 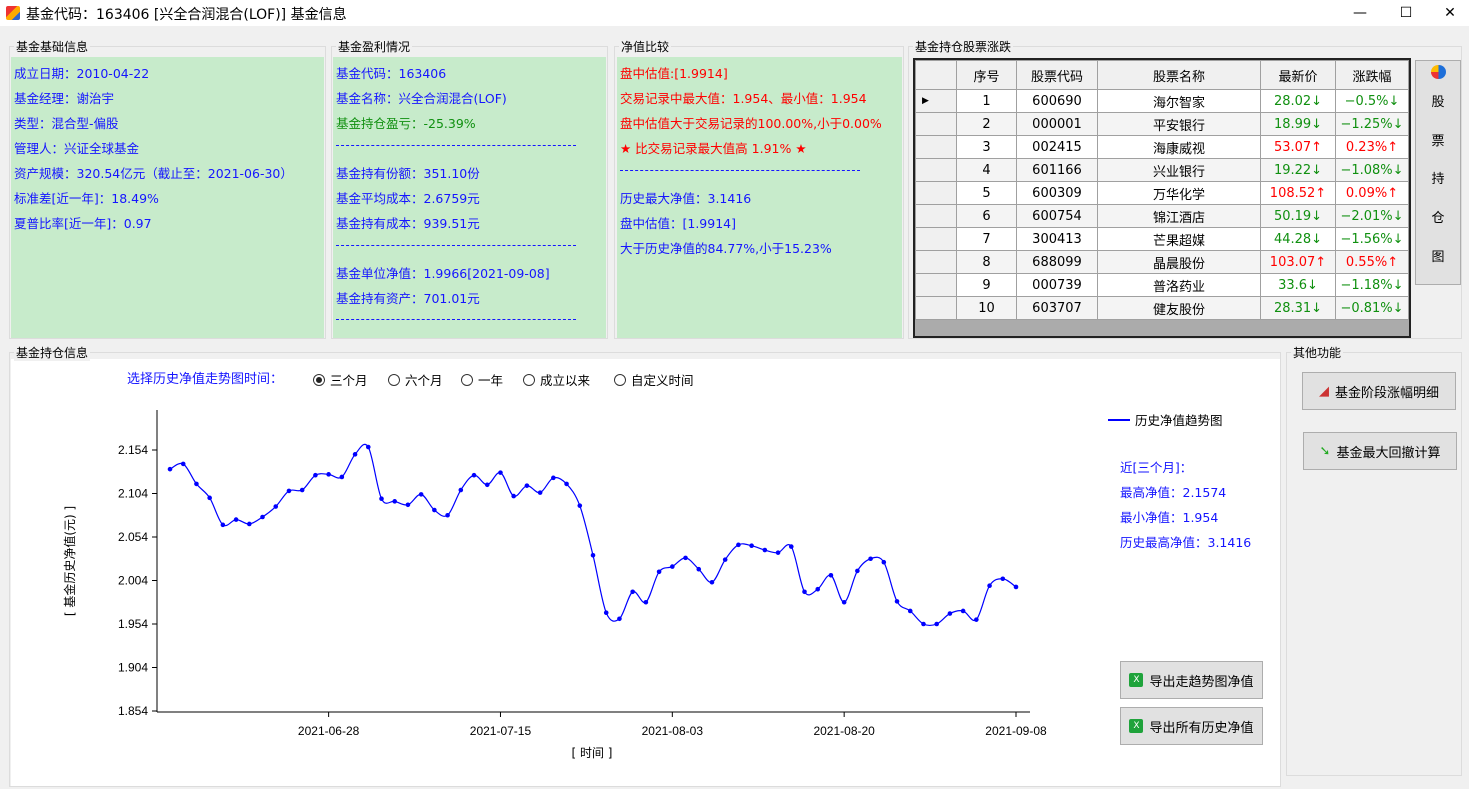 What do you see at coordinates (1016, 731) in the screenshot?
I see `x-tick-label: 2021-09-08` at bounding box center [1016, 731].